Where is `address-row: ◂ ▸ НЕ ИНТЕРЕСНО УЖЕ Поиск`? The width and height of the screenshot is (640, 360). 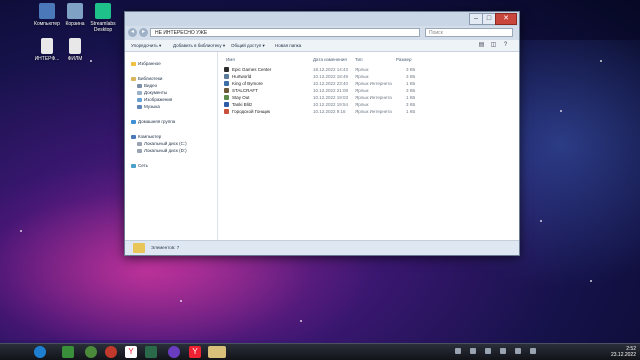 address-row: ◂ ▸ НЕ ИНТЕРЕСНО УЖЕ Поиск is located at coordinates (322, 33).